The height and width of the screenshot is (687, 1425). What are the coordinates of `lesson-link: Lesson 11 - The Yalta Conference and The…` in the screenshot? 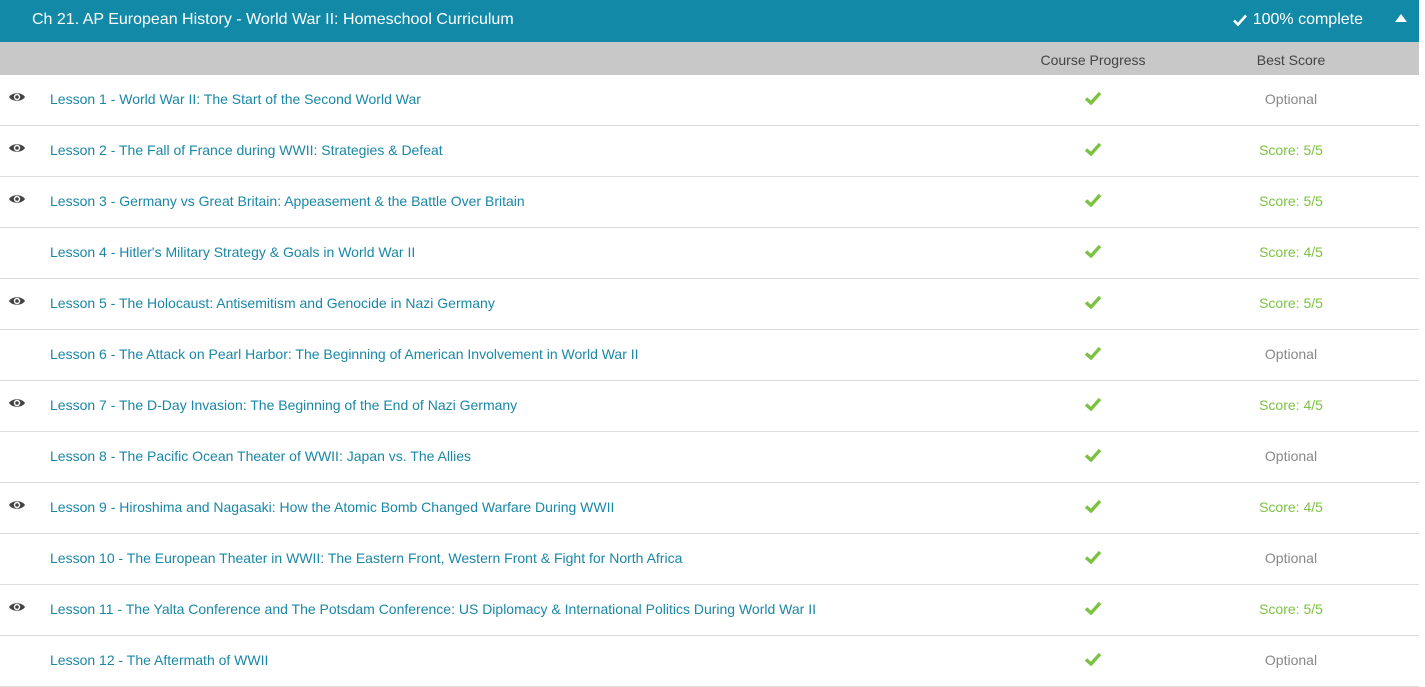 It's located at (433, 609).